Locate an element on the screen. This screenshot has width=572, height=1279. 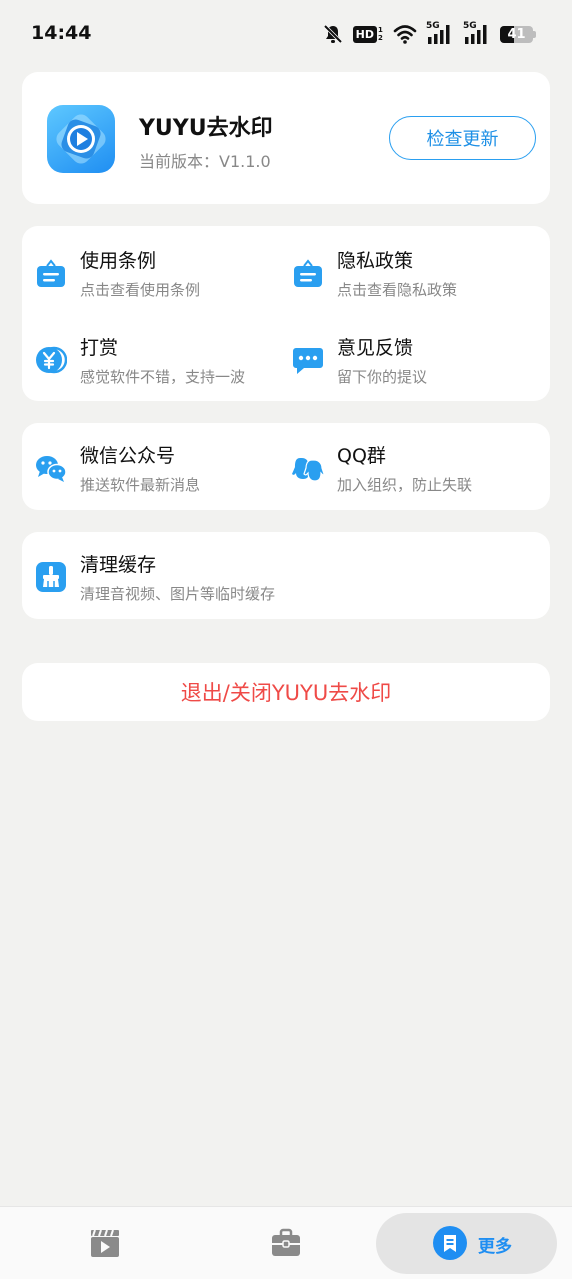
nav-more-label: 更多 is located at coordinates (495, 1247).